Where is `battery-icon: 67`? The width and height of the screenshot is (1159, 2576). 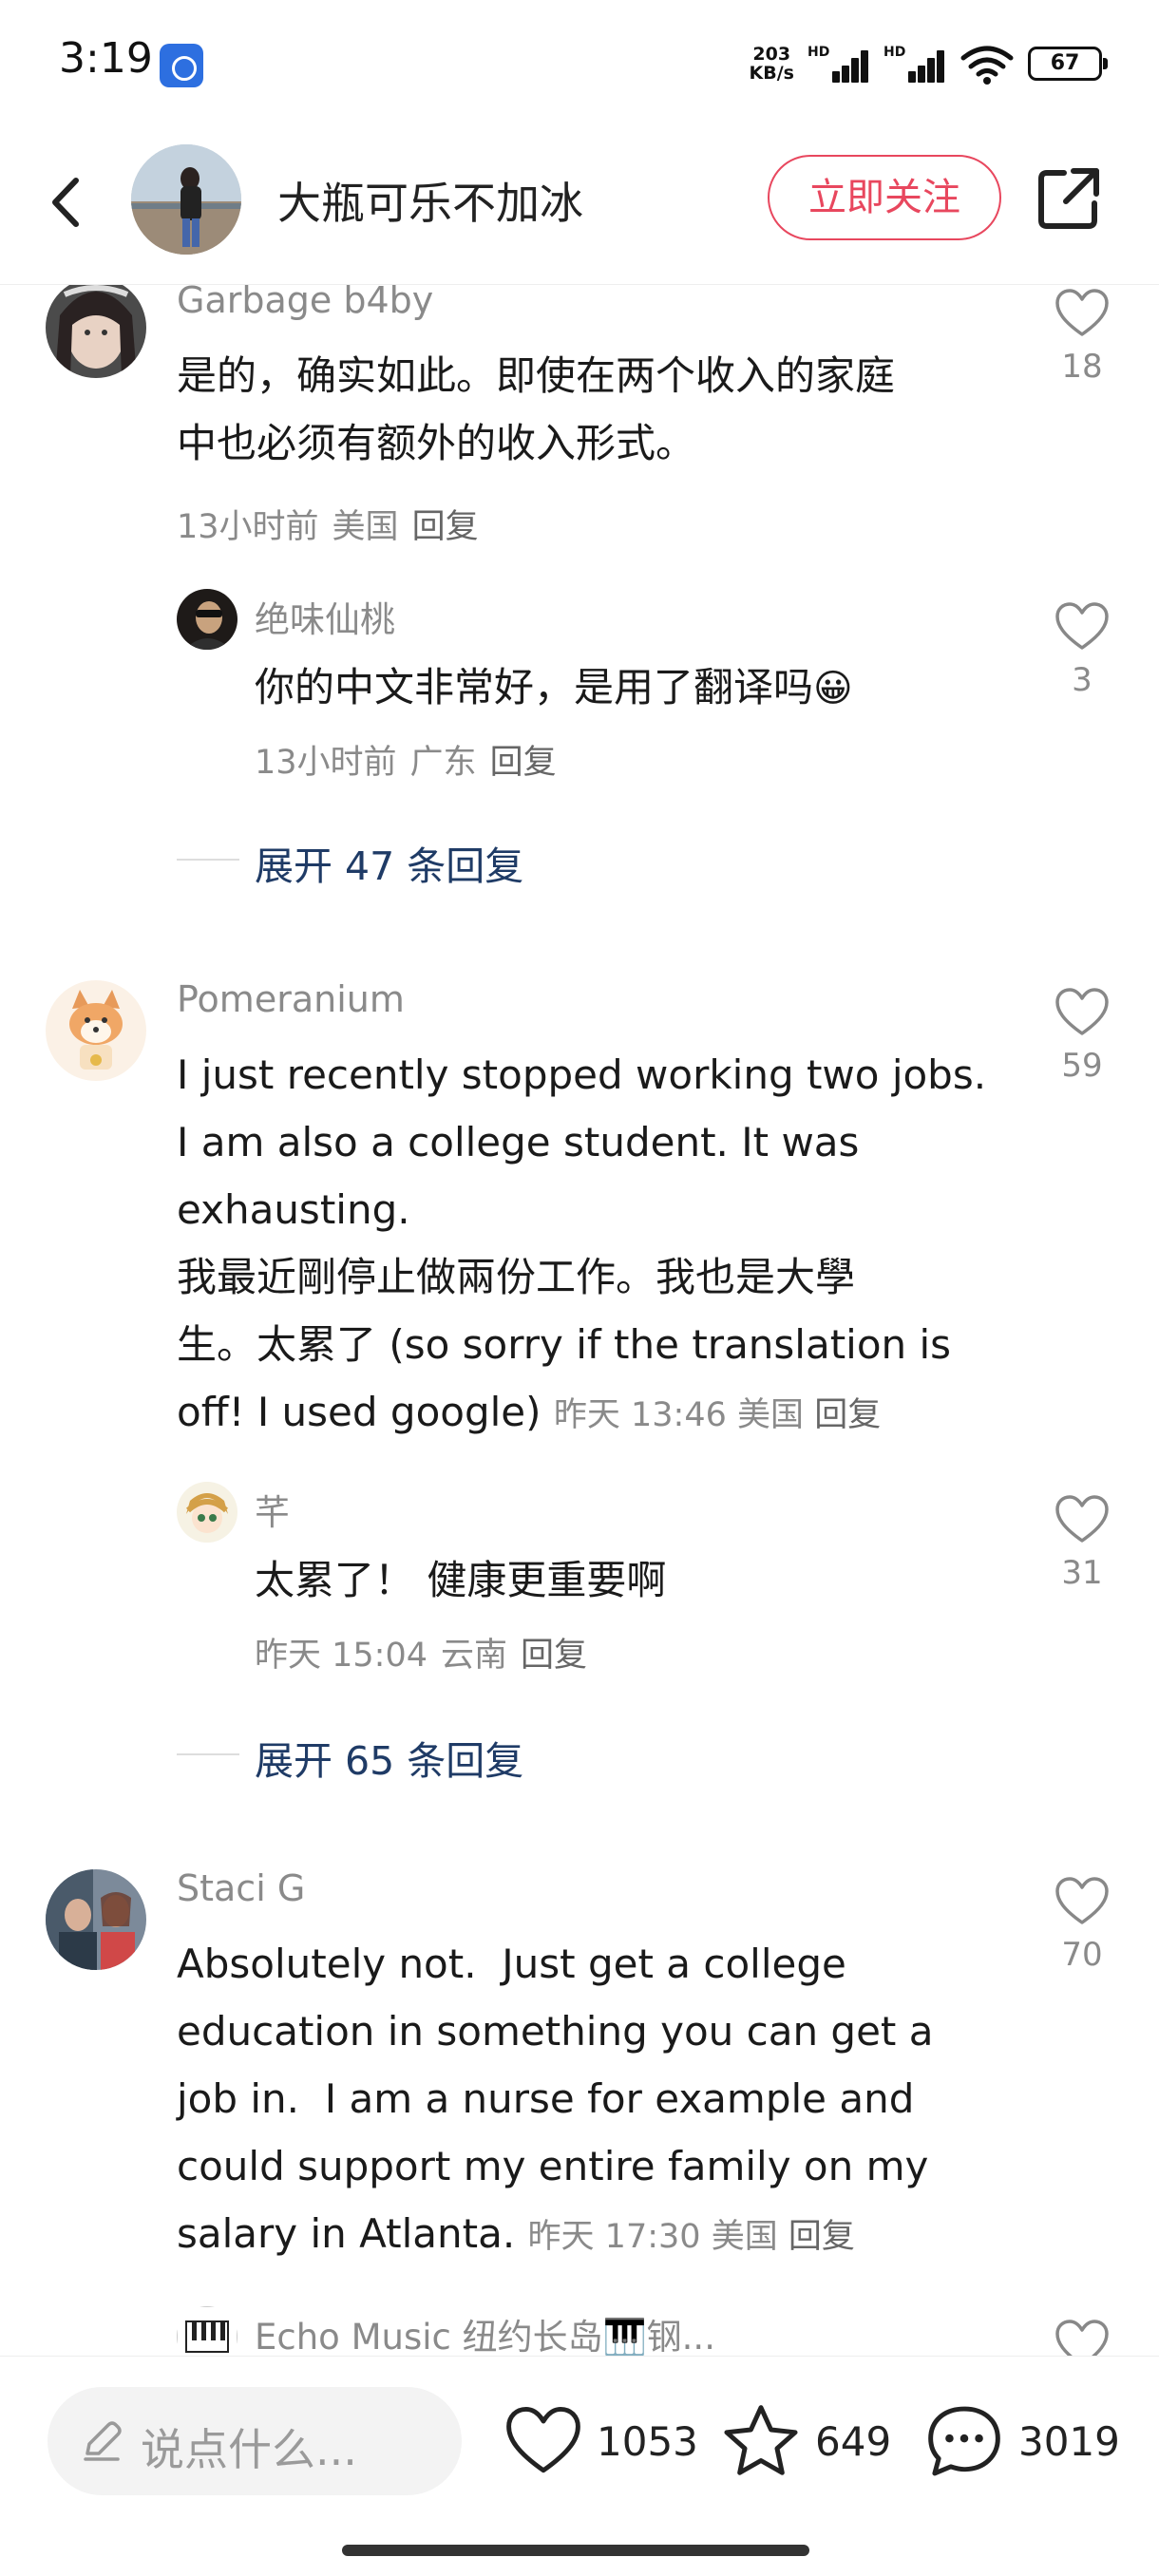
battery-icon: 67 is located at coordinates (1068, 64).